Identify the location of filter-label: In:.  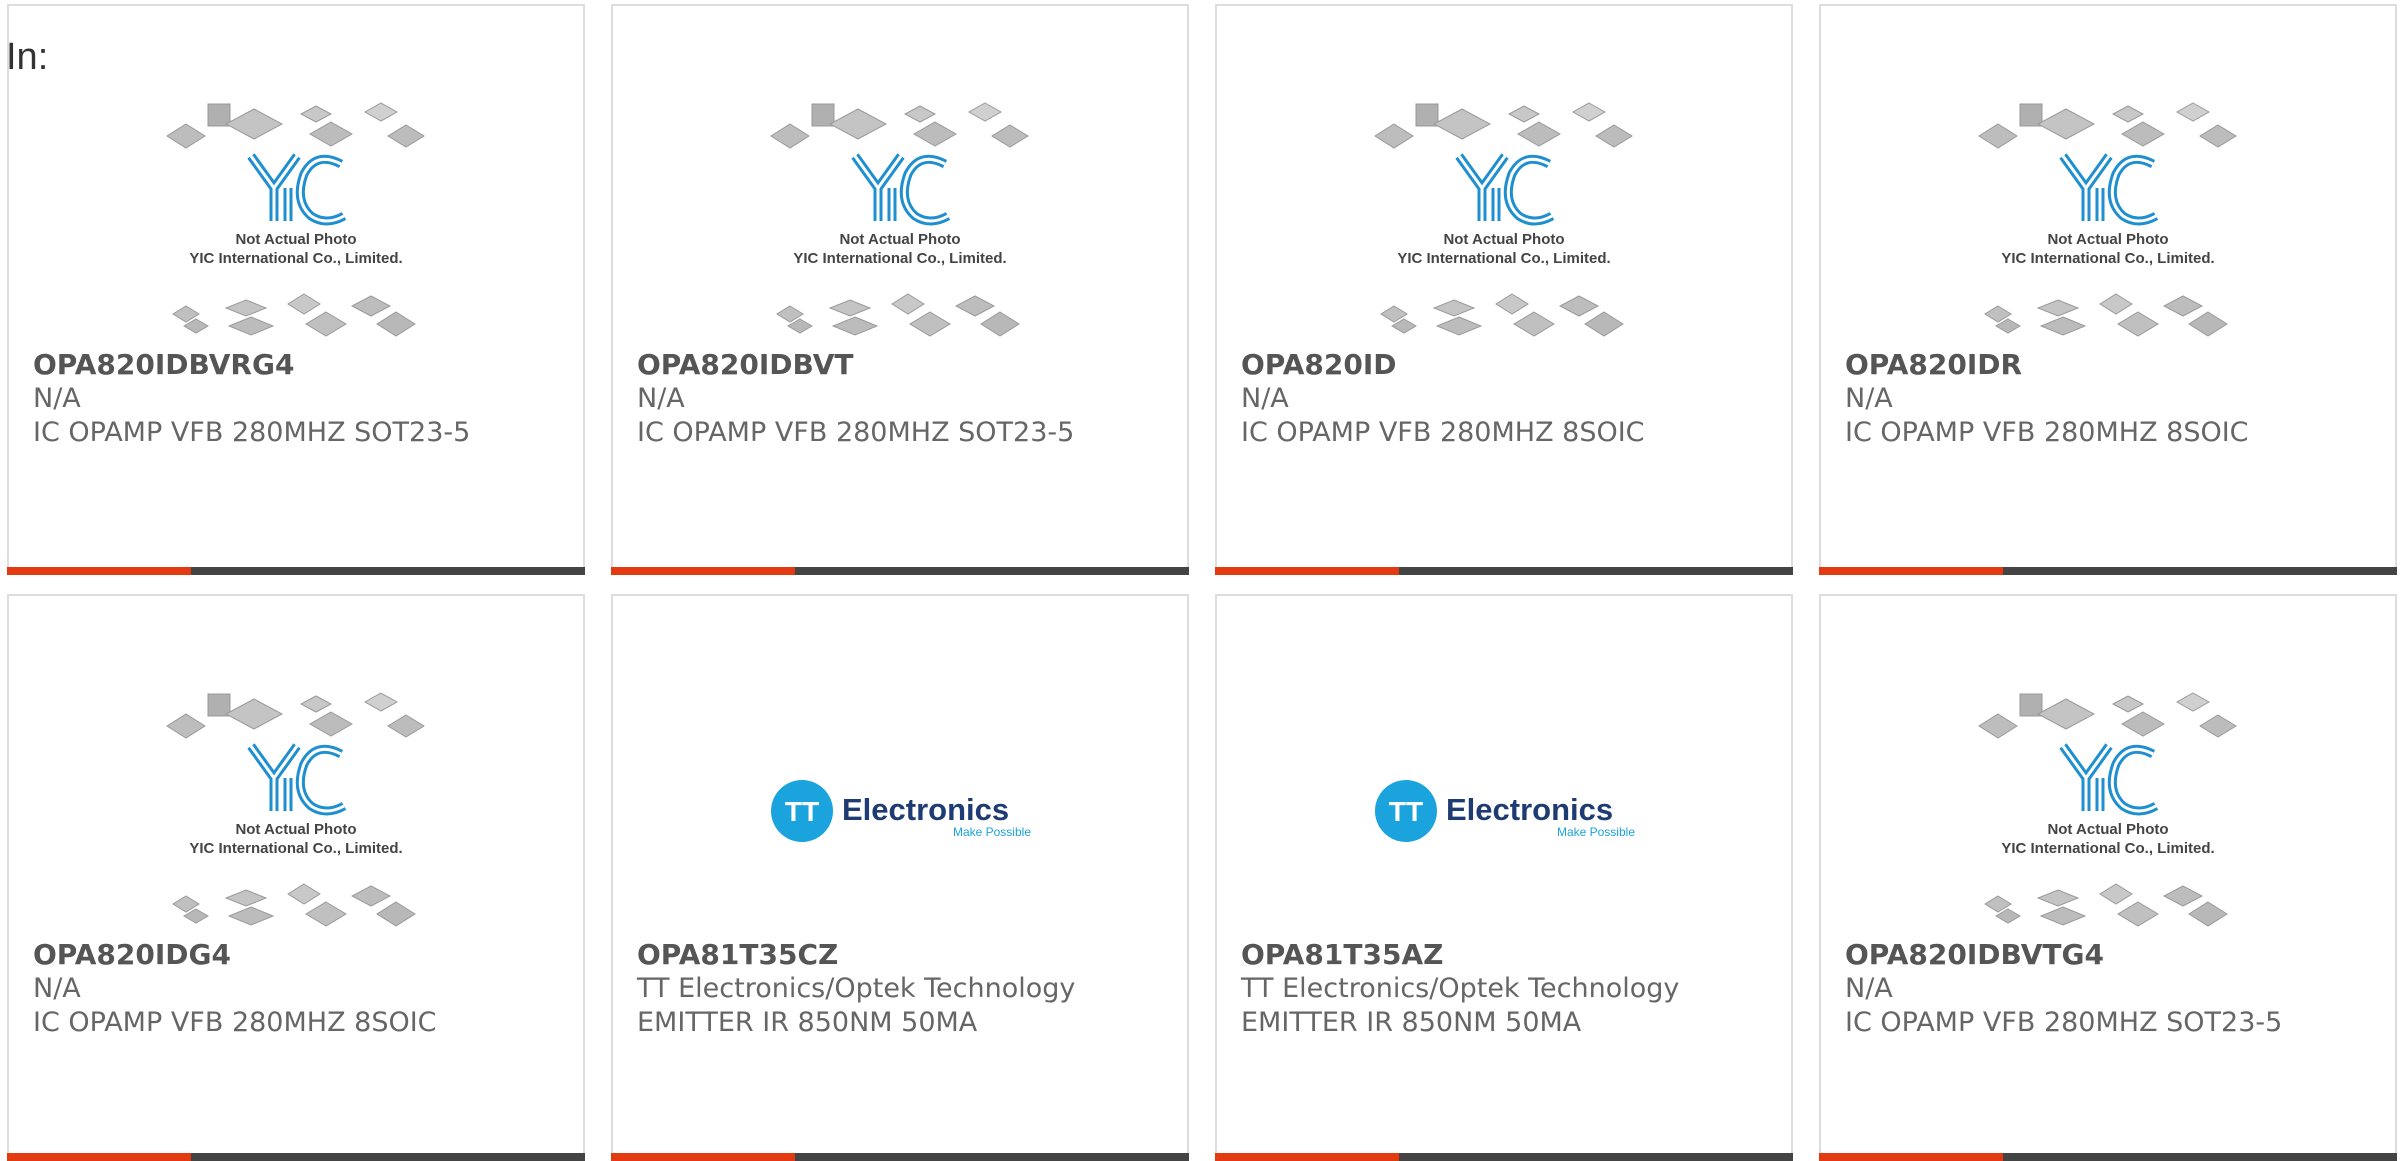
(27, 57).